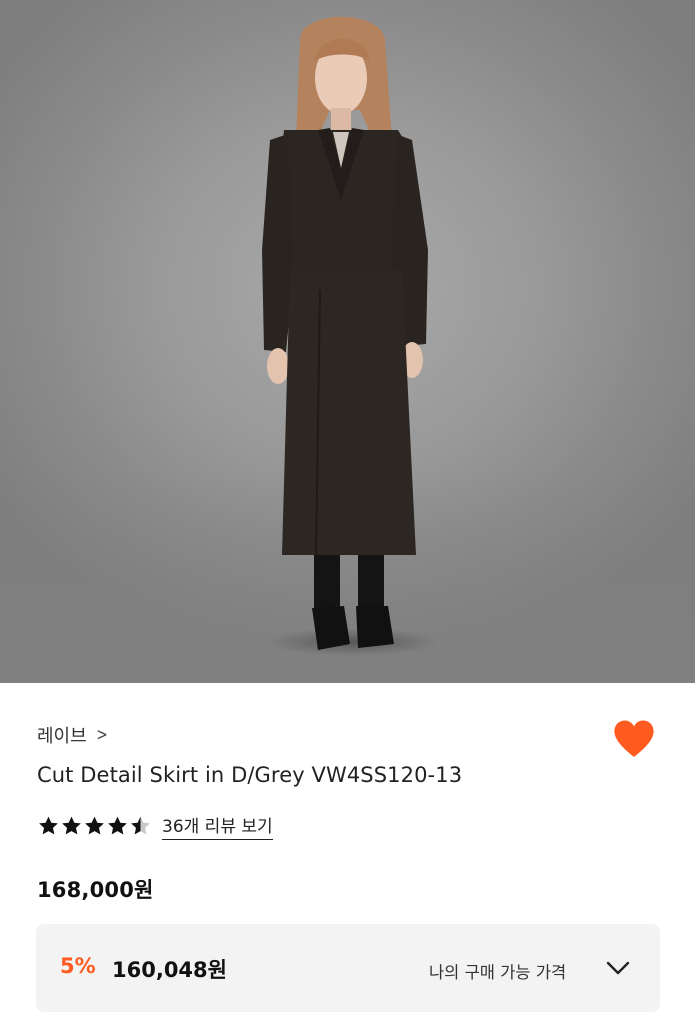 The image size is (695, 1024). I want to click on product-title: Cut Detail Skirt in D/Grey VW4SS120-13, so click(250, 775).